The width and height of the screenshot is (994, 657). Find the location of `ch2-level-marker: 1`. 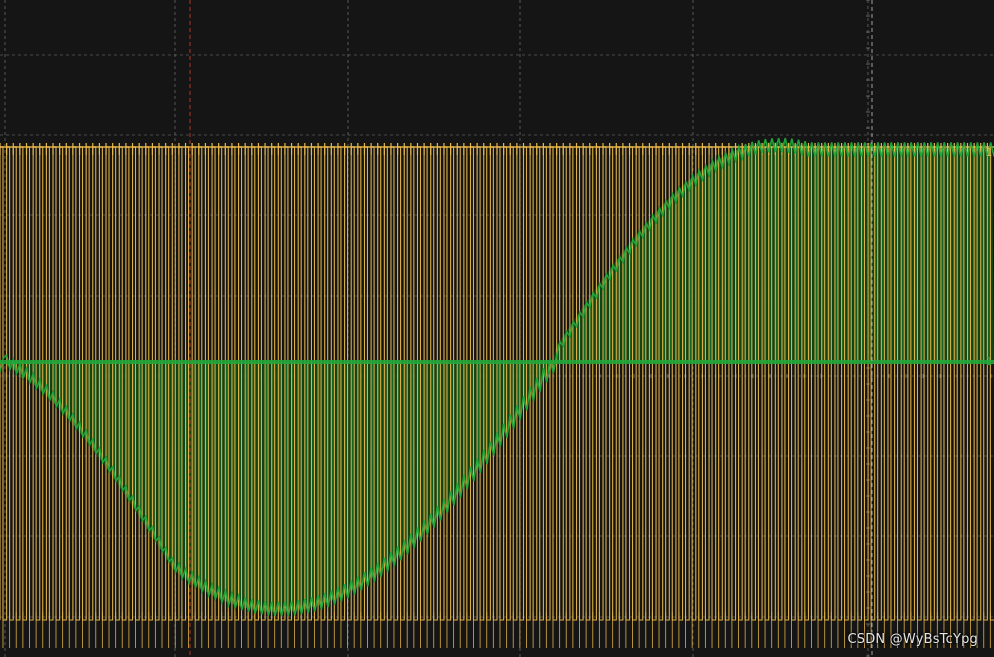

ch2-level-marker: 1 is located at coordinates (988, 361).